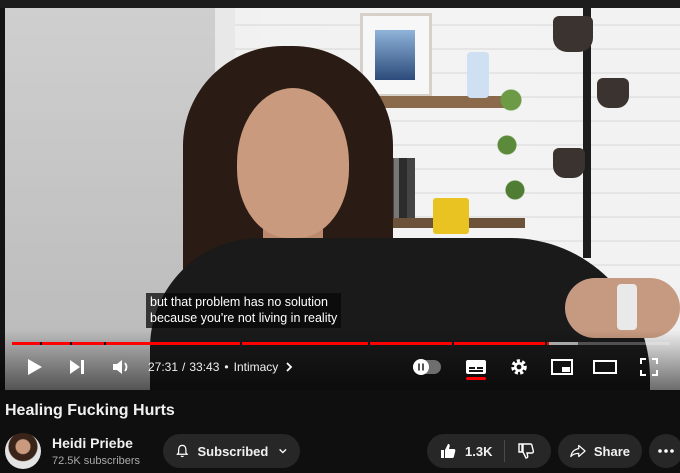 The height and width of the screenshot is (473, 680). What do you see at coordinates (511, 154) in the screenshot?
I see `scene-plant` at bounding box center [511, 154].